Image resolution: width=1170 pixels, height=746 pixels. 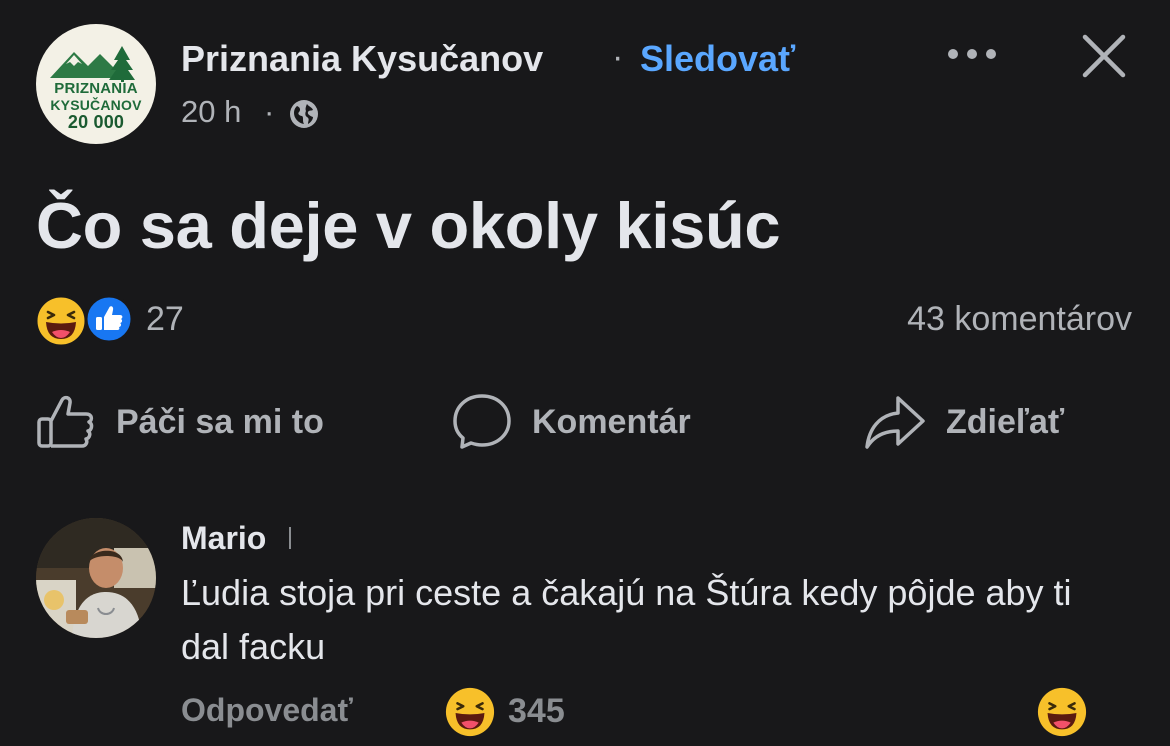 What do you see at coordinates (611, 421) in the screenshot?
I see `comment-label: Komentár` at bounding box center [611, 421].